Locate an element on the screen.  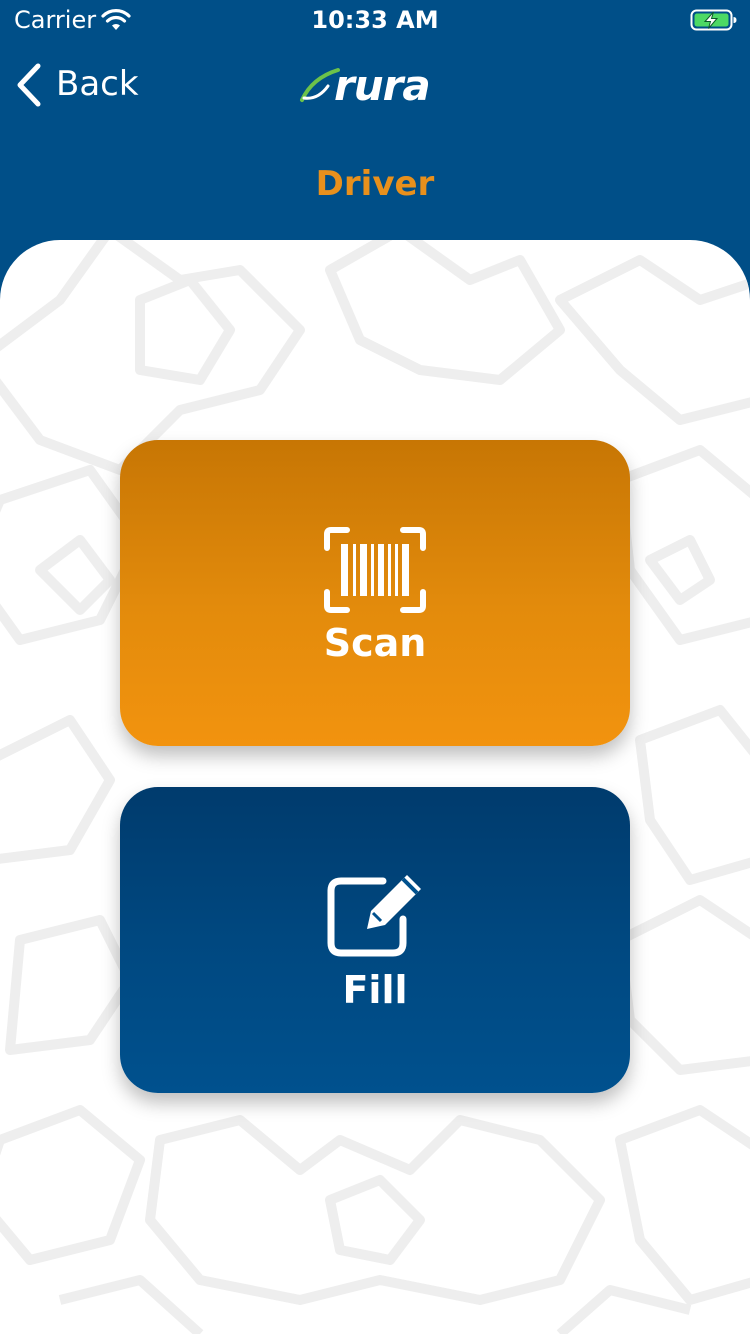
svg-text: rura is located at coordinates (382, 84).